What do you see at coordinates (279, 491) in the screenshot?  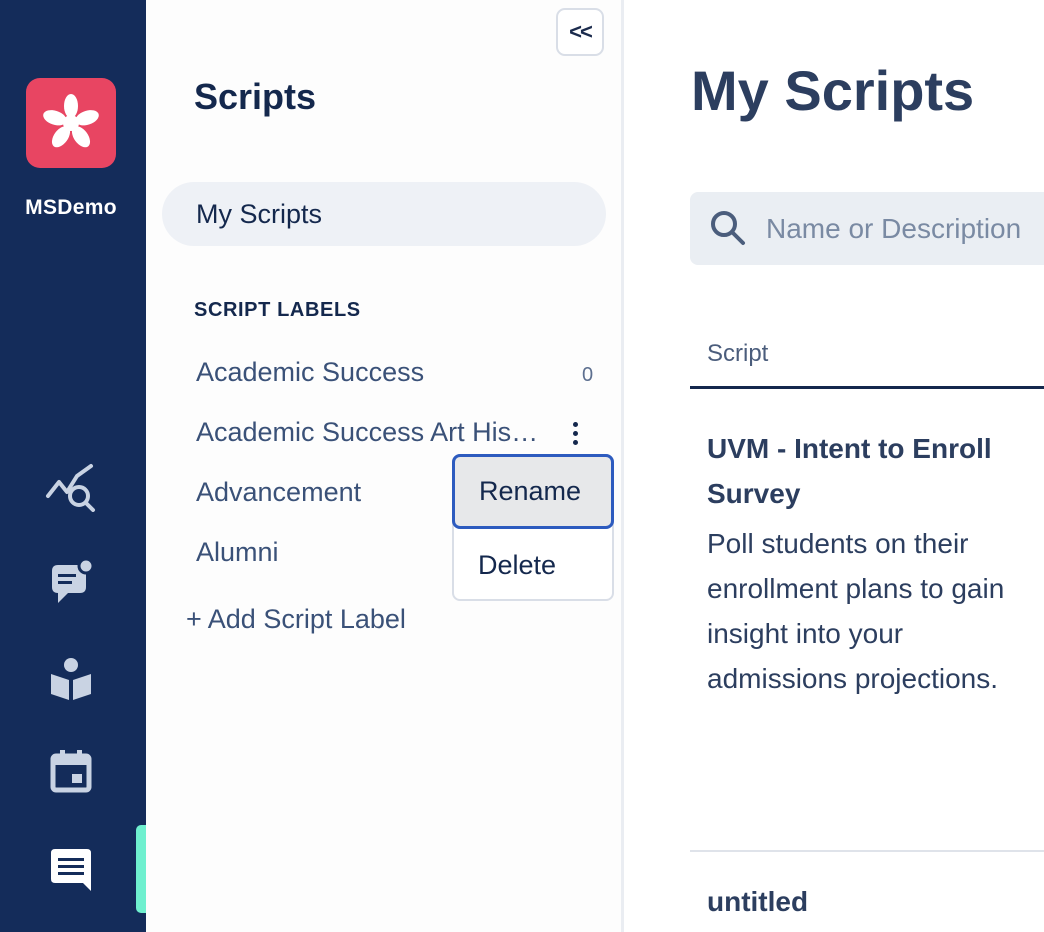 I see `script-label-name: Advancement` at bounding box center [279, 491].